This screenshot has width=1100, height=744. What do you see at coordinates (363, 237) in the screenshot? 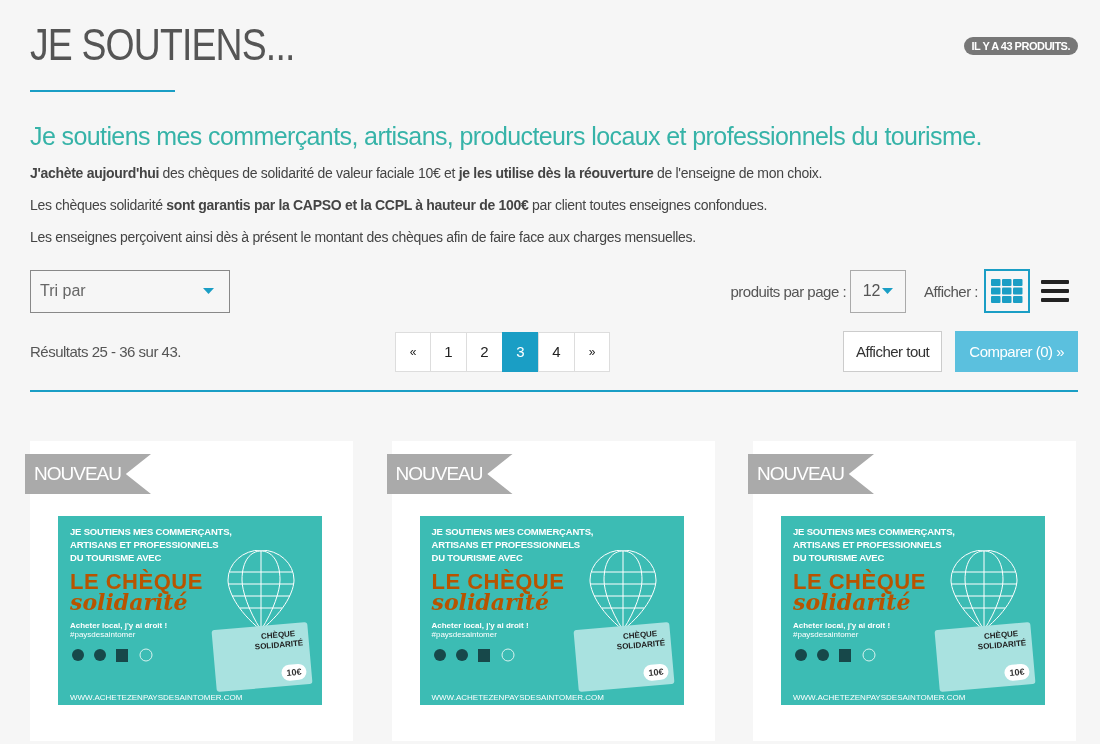
I see `description-paragraph: Les enseignes perçoivent ainsi dès à présent le montant des chèques afin de faire face aux charges mensuelles.` at bounding box center [363, 237].